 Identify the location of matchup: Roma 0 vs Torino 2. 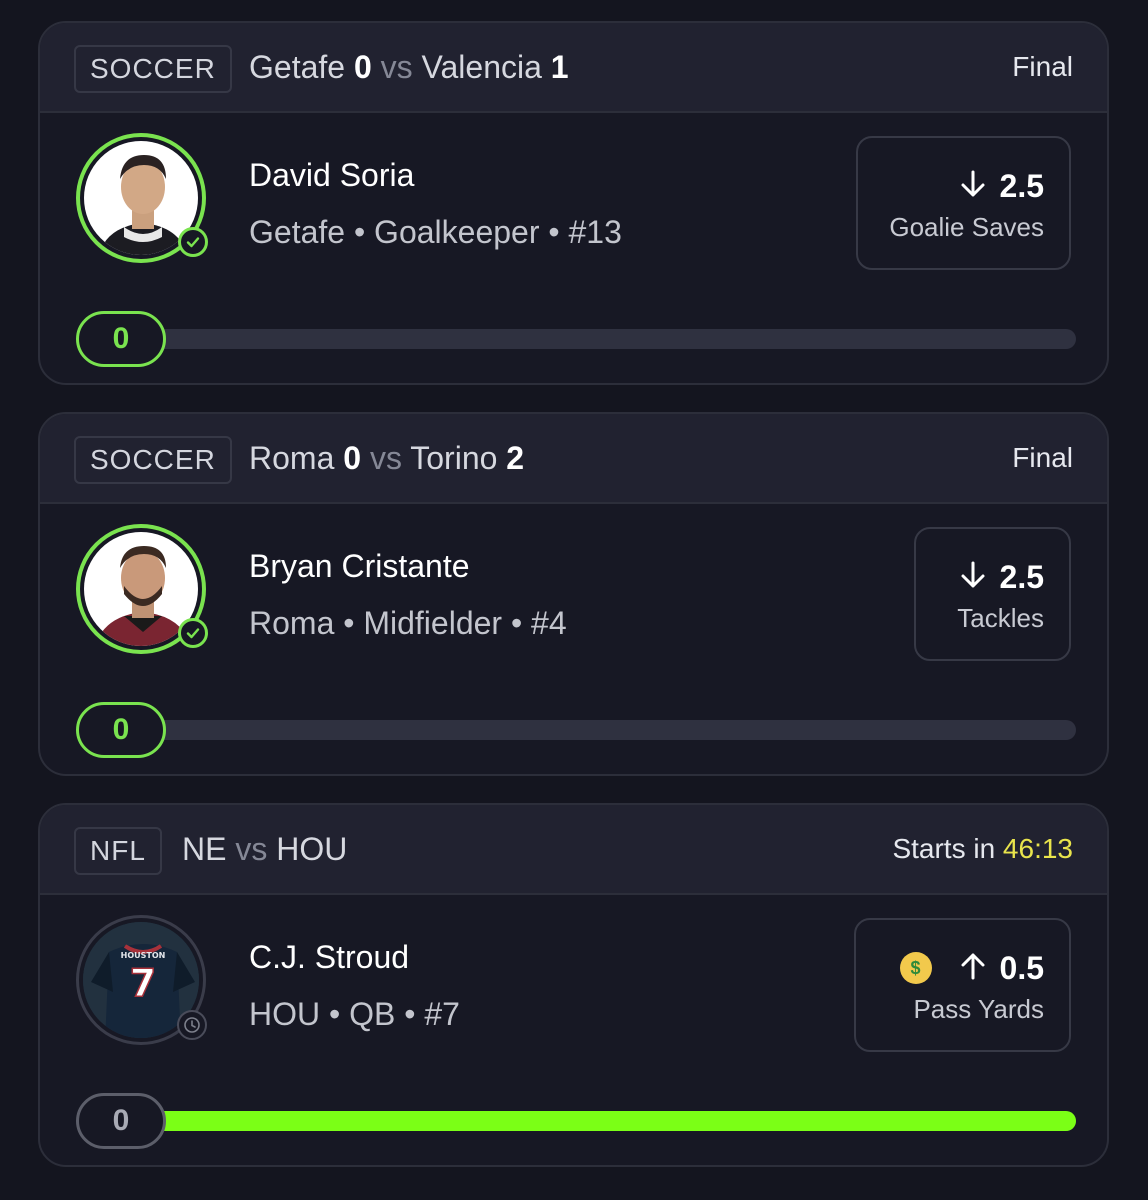
(386, 458).